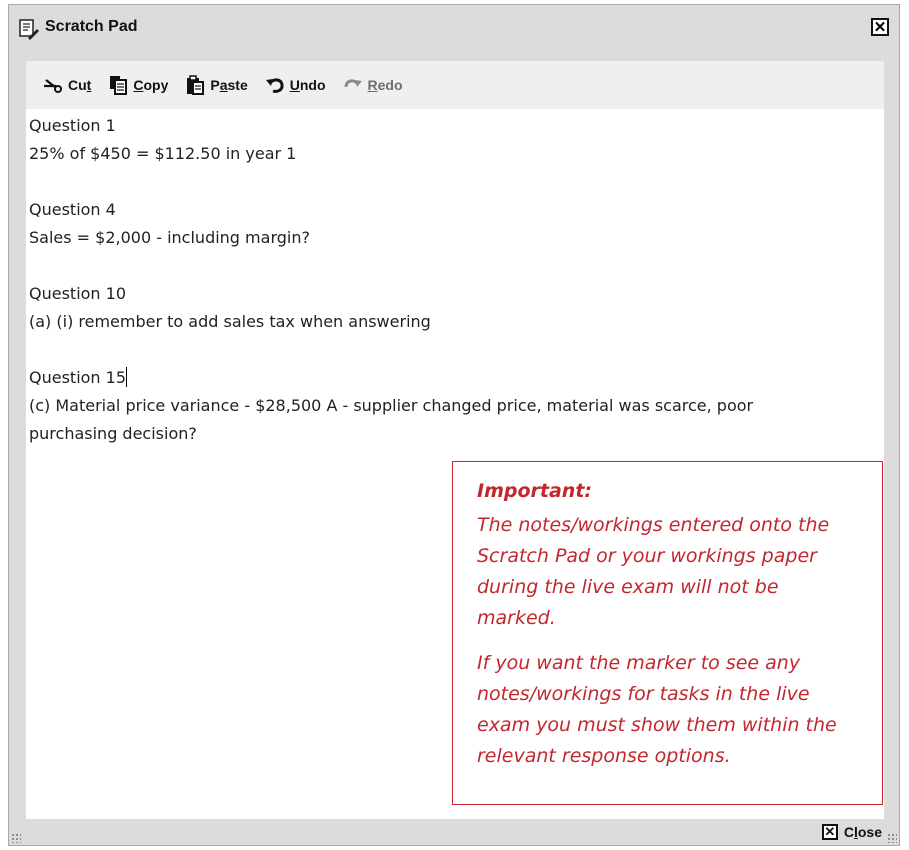  Describe the element at coordinates (829, 832) in the screenshot. I see `close-box-icon: ✕` at that location.